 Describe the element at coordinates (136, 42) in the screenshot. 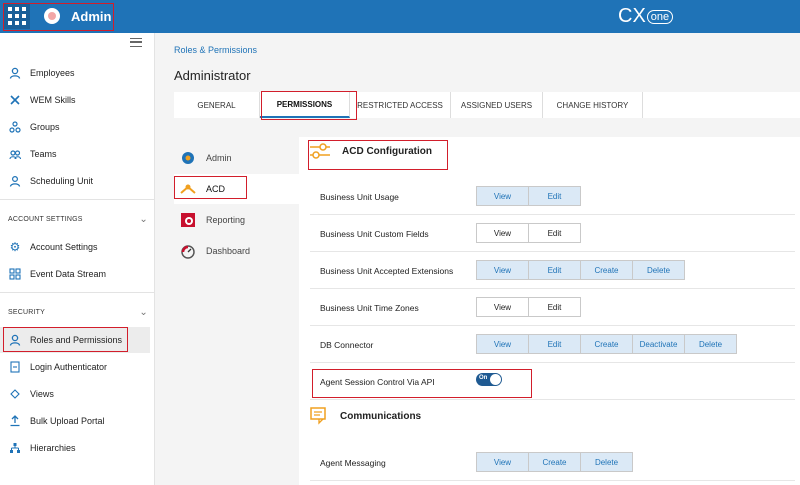

I see `collapse-menu-icon` at that location.